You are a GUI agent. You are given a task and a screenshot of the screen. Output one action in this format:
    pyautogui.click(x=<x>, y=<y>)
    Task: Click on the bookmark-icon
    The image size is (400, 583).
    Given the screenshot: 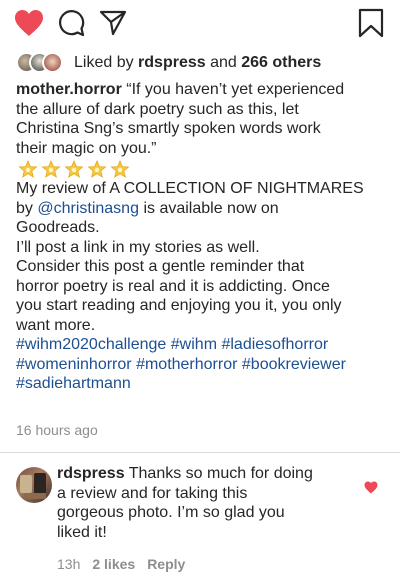 What is the action you would take?
    pyautogui.click(x=371, y=23)
    